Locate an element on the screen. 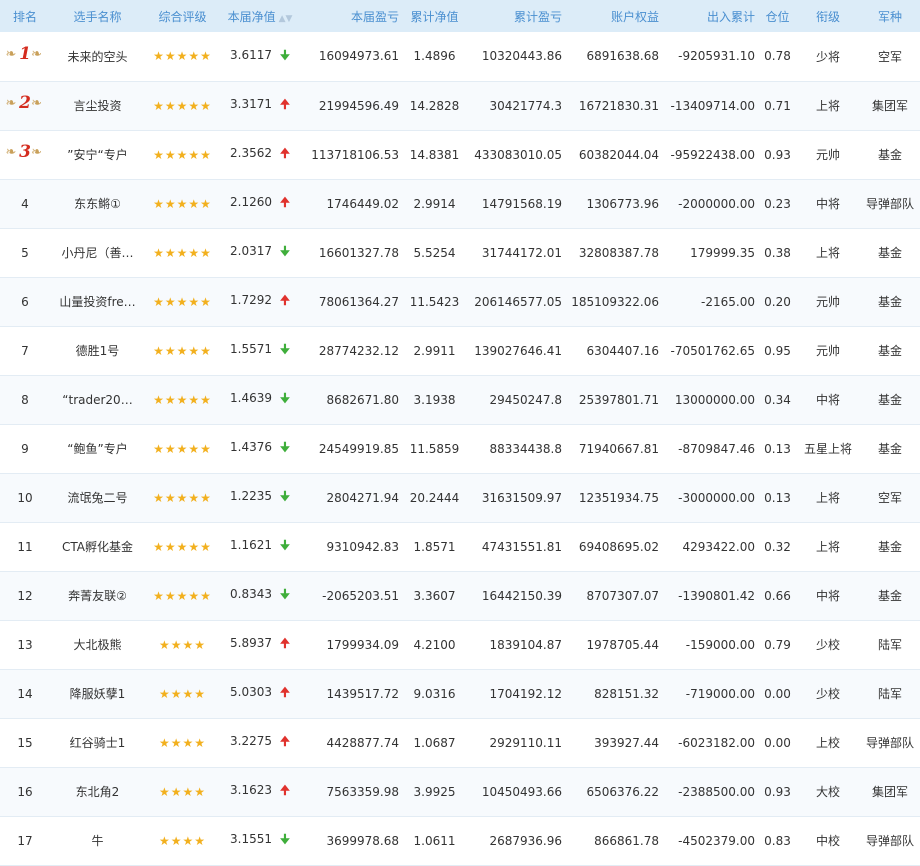 The height and width of the screenshot is (866, 920). cum-profit-cell: 16442150.39 is located at coordinates (521, 595).